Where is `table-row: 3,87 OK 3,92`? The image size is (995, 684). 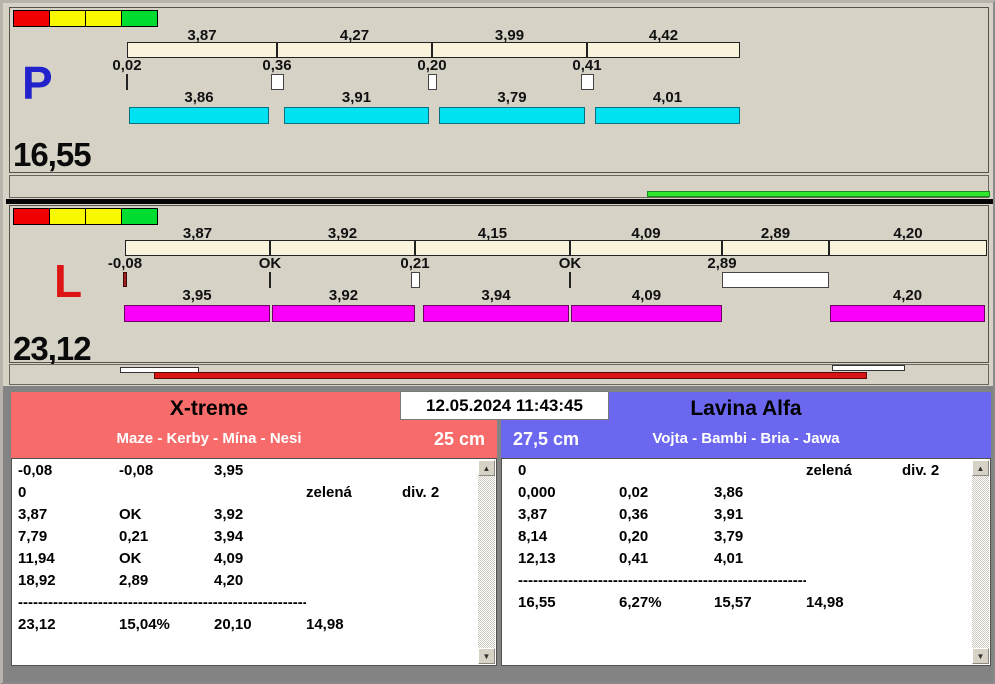
table-row: 3,87 OK 3,92 is located at coordinates (244, 517).